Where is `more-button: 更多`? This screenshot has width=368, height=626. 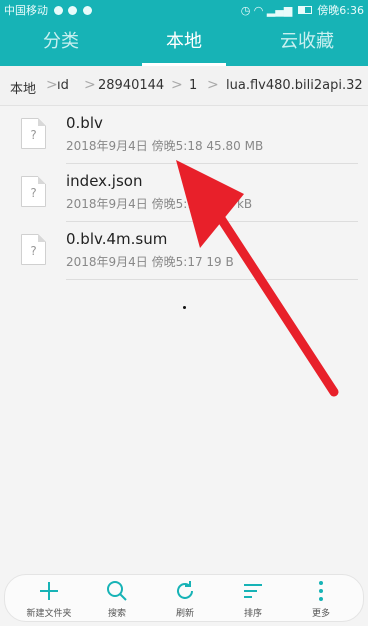 more-button: 更多 is located at coordinates (321, 599).